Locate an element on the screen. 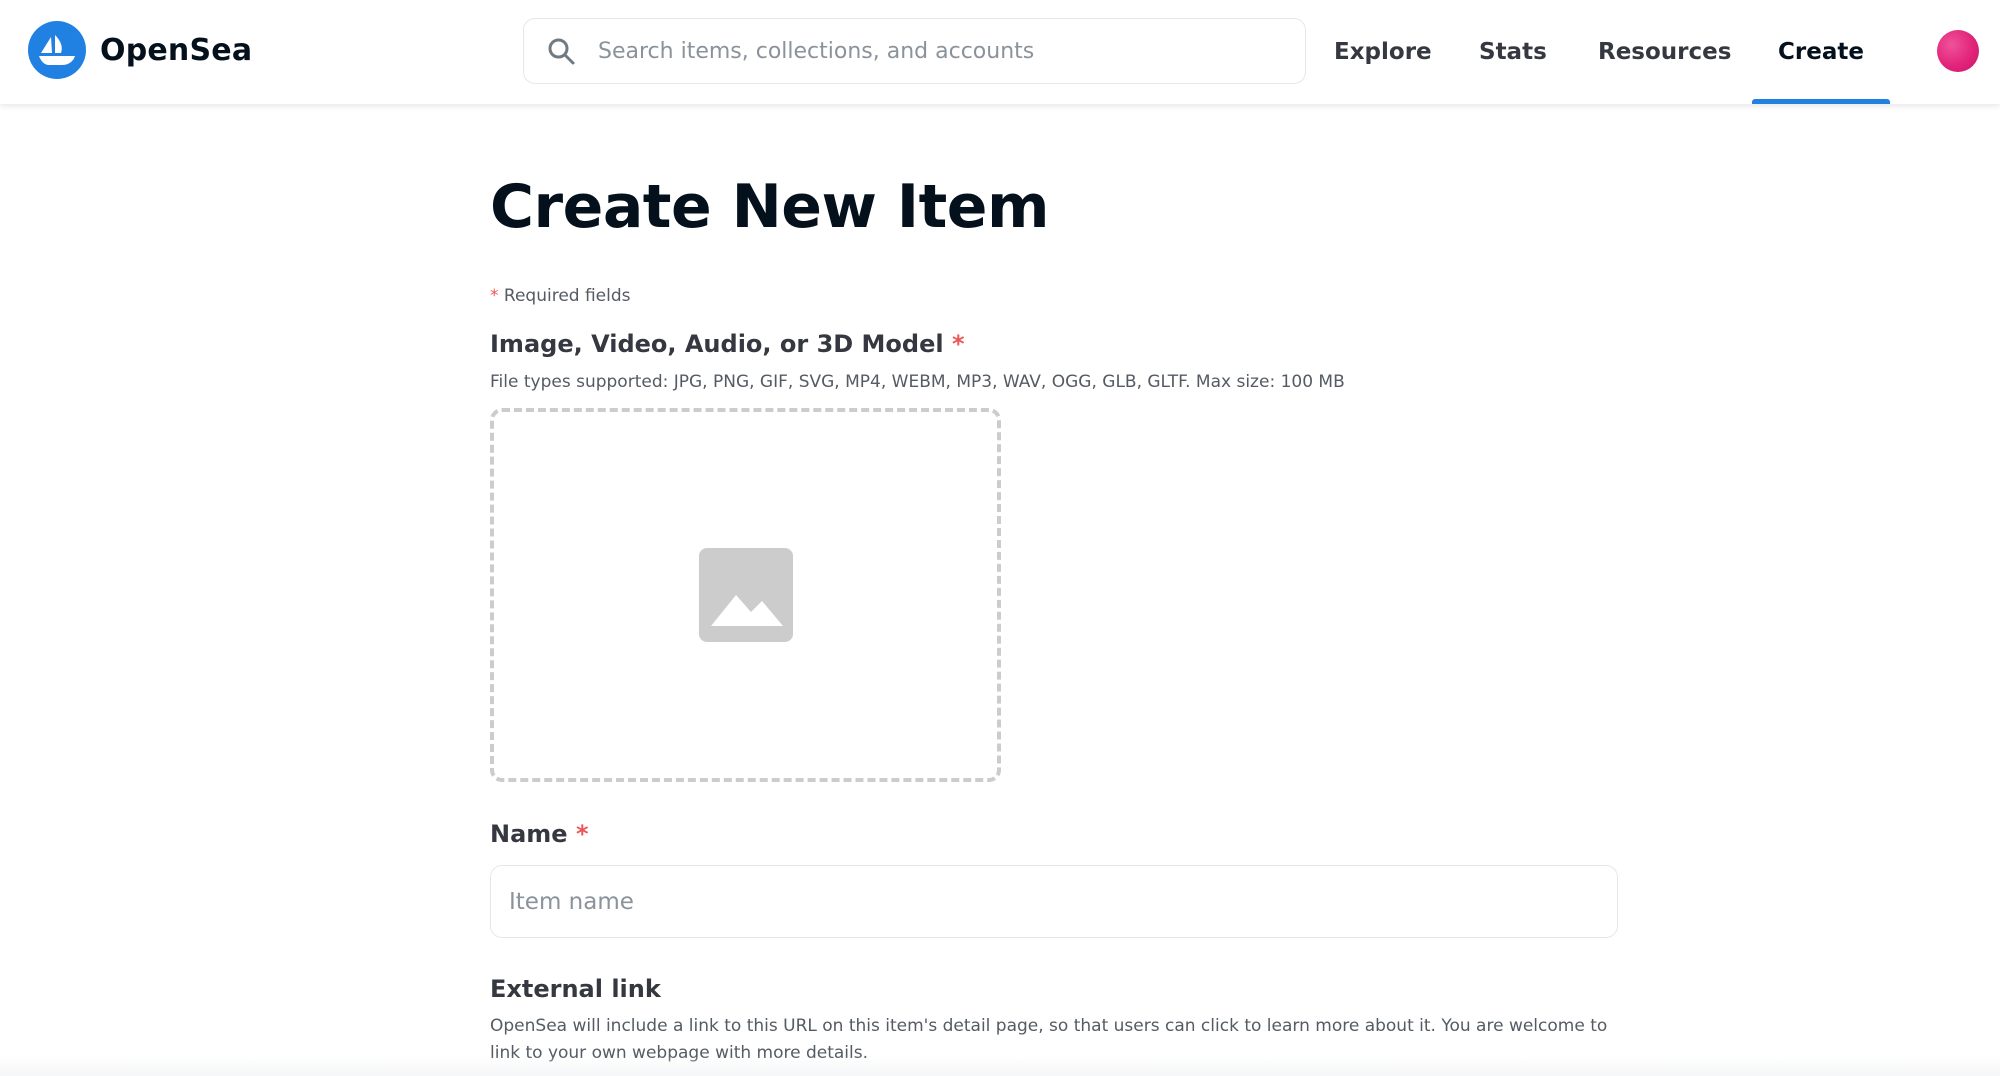  search-input is located at coordinates (936, 51).